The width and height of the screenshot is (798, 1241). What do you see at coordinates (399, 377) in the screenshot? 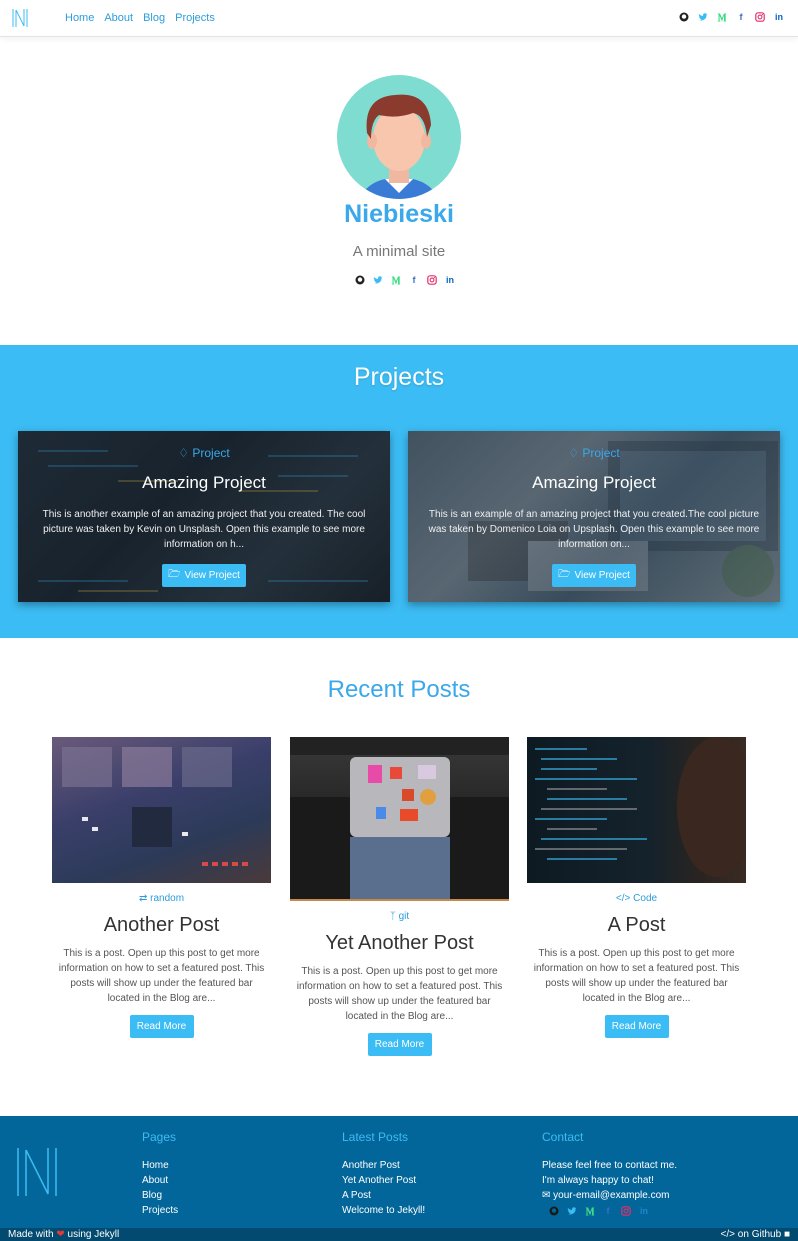
I see `projects-title: Projects` at bounding box center [399, 377].